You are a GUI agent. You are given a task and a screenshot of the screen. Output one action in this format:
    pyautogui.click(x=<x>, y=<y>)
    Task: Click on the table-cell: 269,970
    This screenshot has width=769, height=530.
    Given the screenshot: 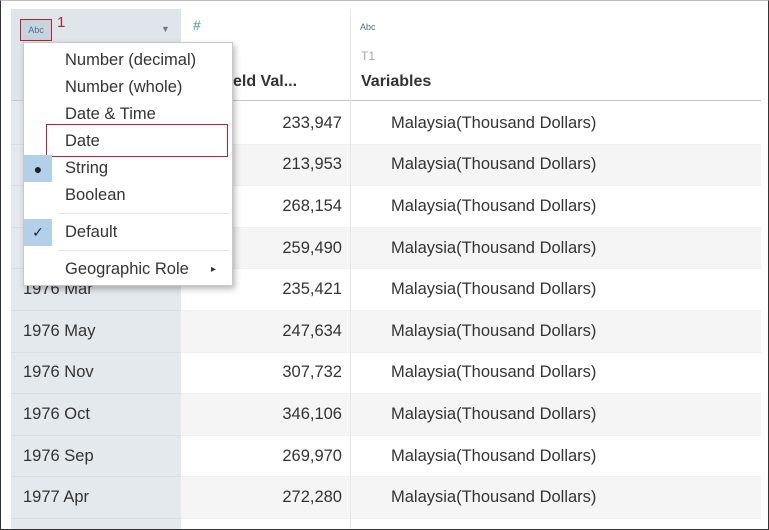 What is the action you would take?
    pyautogui.click(x=265, y=457)
    